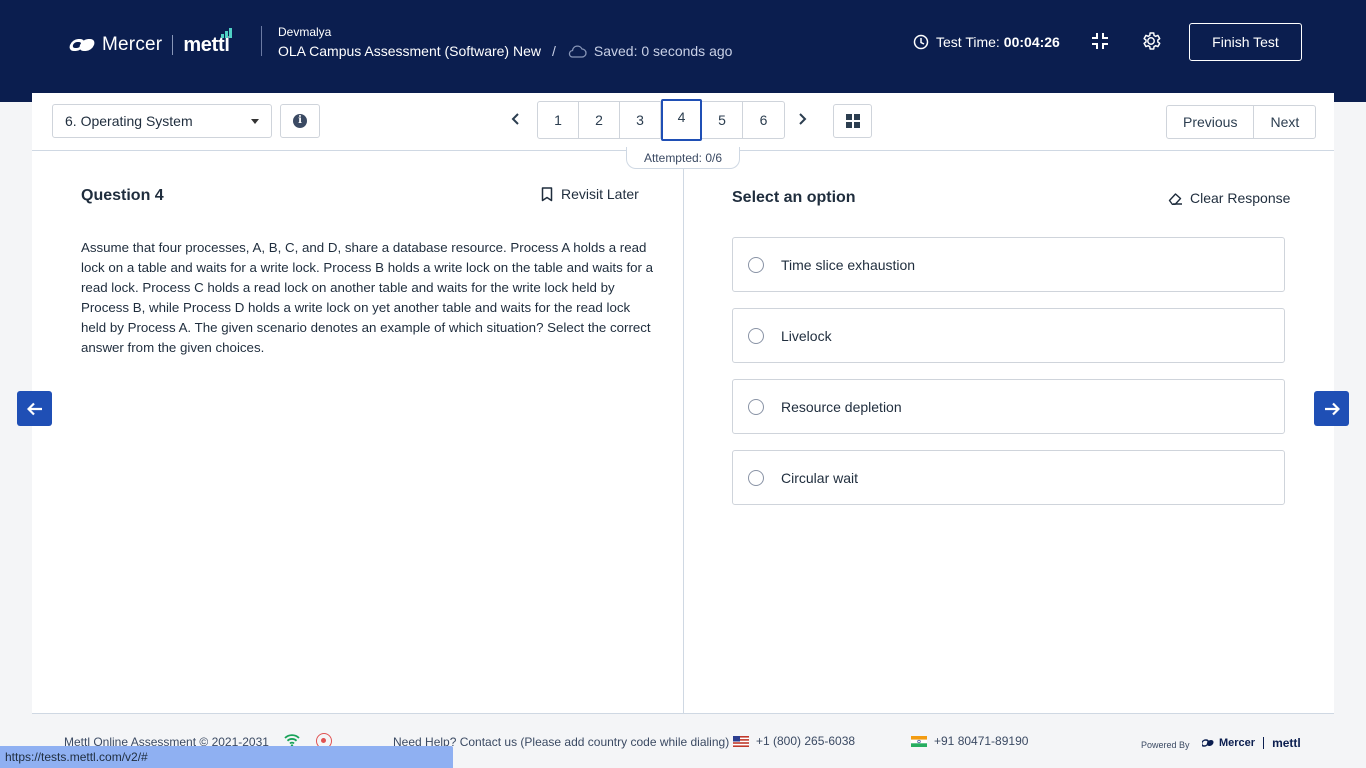 The width and height of the screenshot is (1366, 768). I want to click on section-dropdown: 6. Operating System, so click(162, 121).